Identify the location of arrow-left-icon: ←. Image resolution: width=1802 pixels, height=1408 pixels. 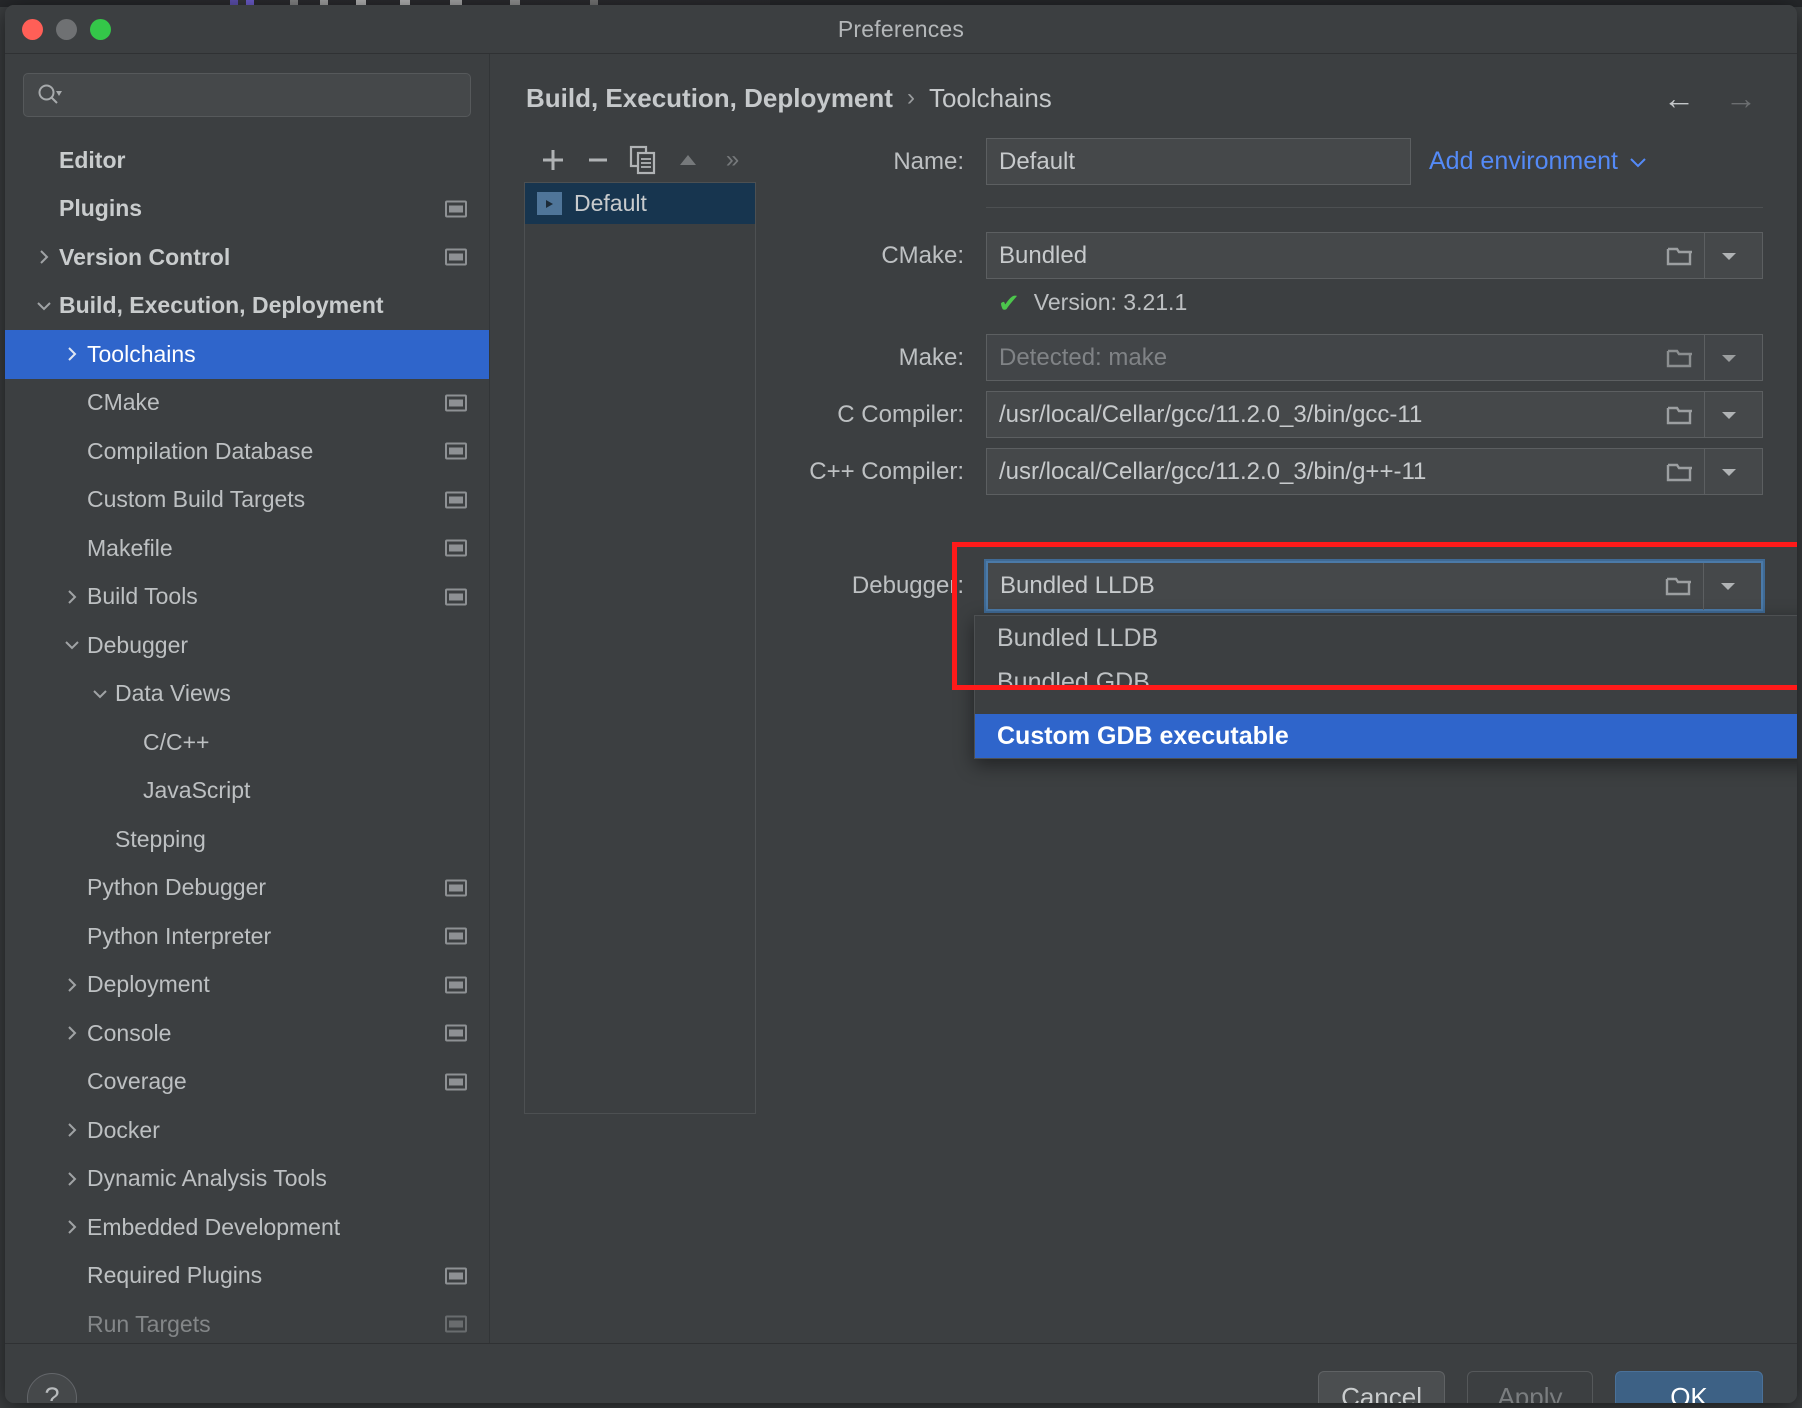
(1679, 98).